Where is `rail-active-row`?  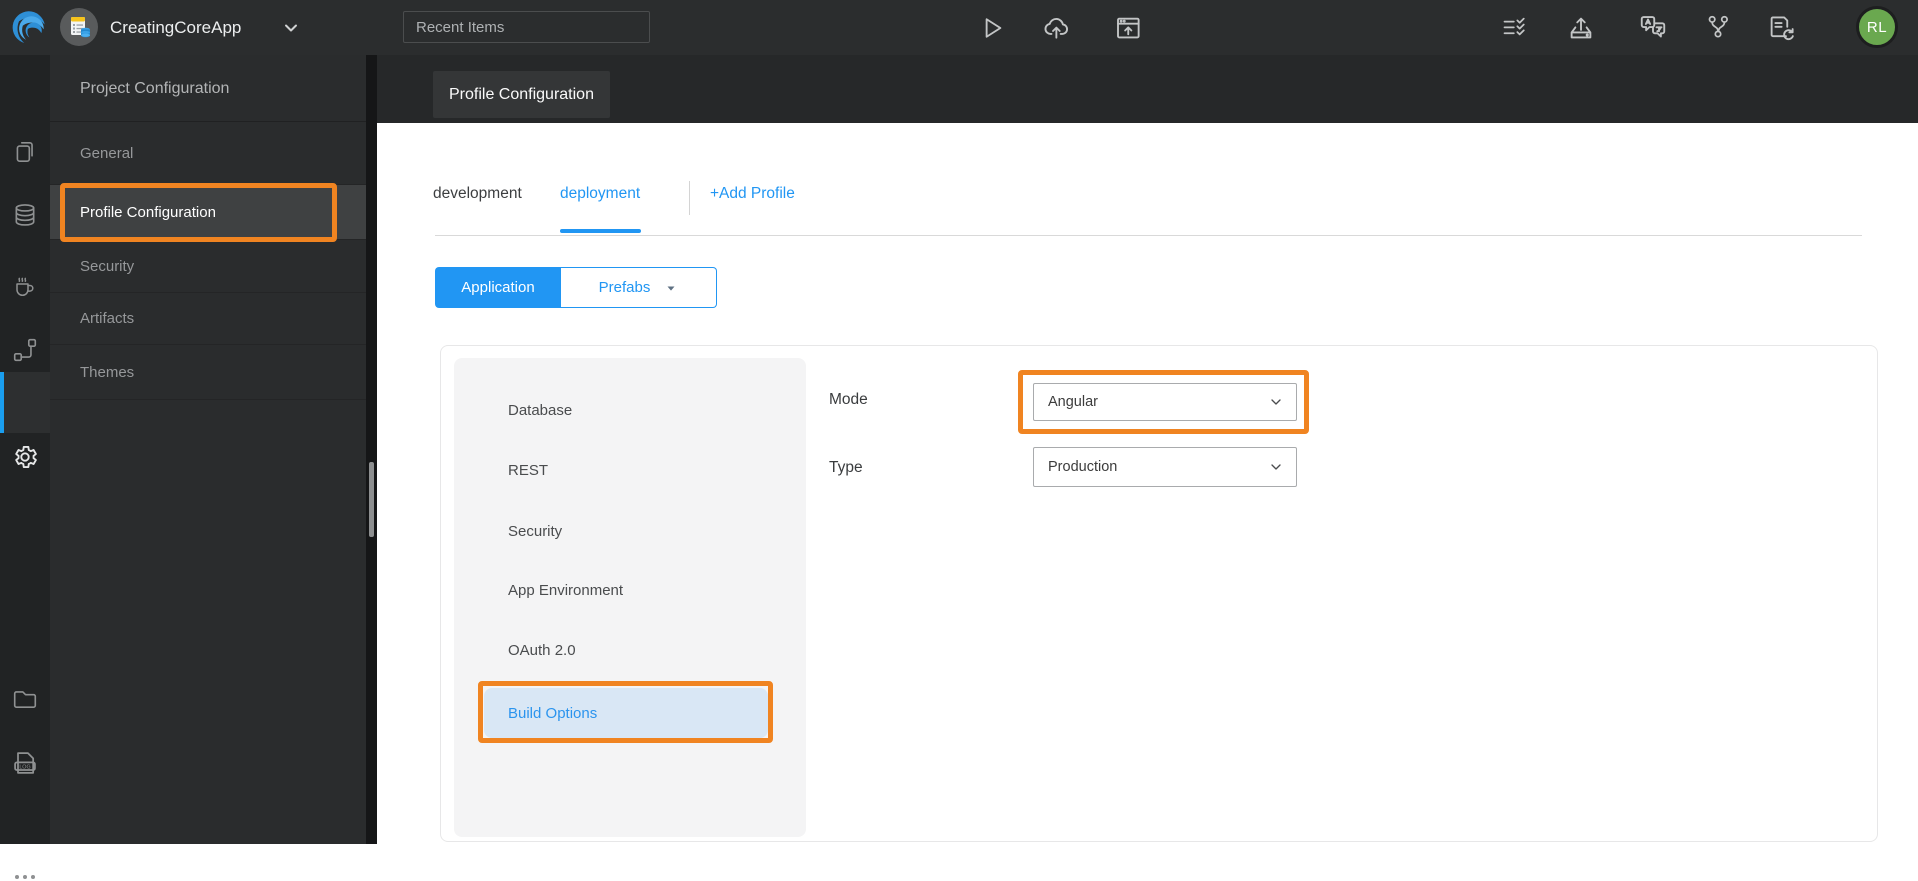
rail-active-row is located at coordinates (25, 402).